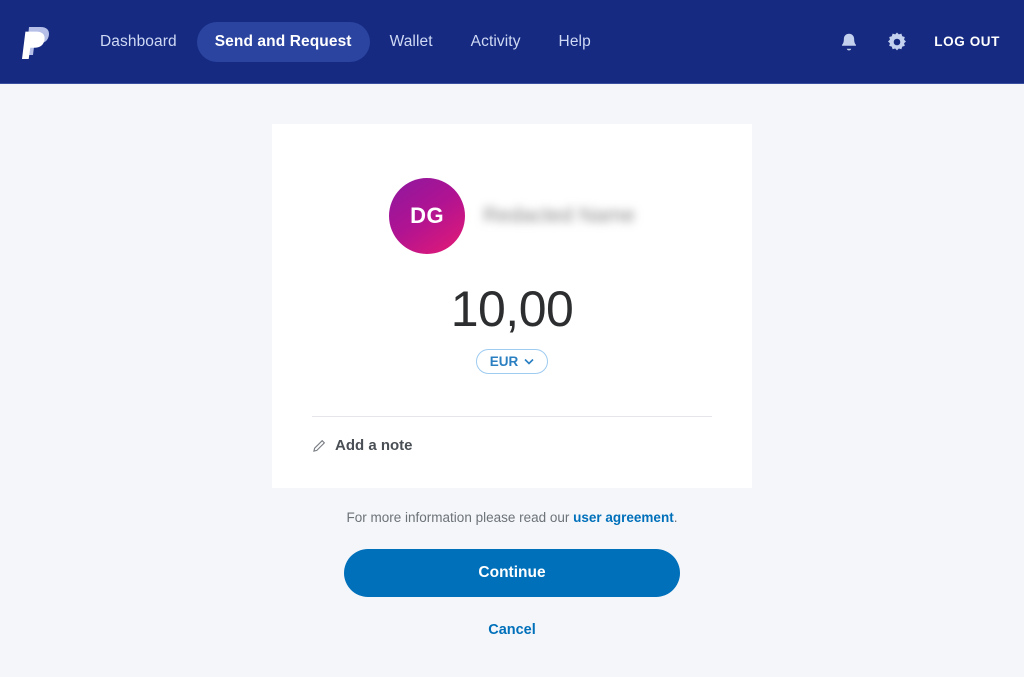 Image resolution: width=1024 pixels, height=677 pixels. Describe the element at coordinates (623, 517) in the screenshot. I see `user-agreement-link: user agreement` at that location.